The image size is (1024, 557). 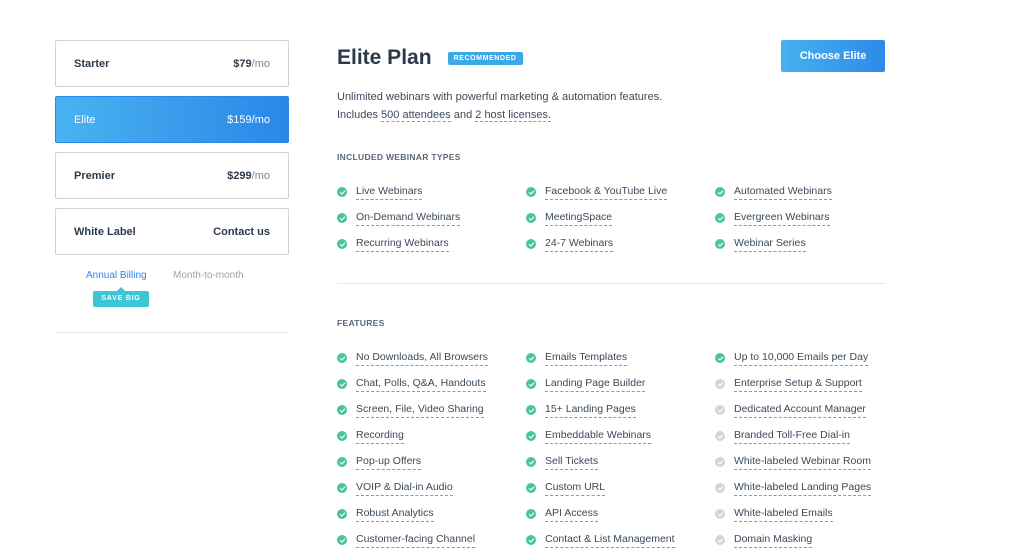 I want to click on item-label: Custom URL, so click(x=575, y=488).